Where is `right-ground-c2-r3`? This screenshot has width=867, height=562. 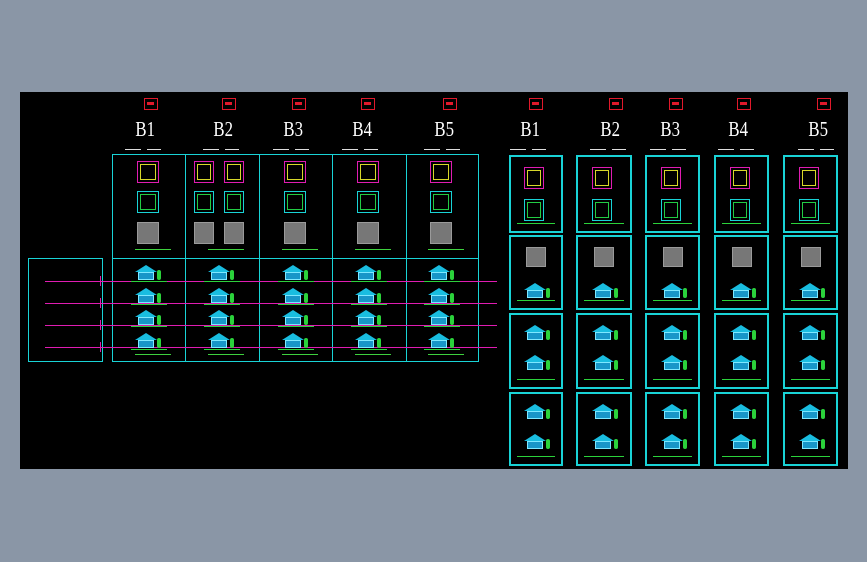
right-ground-c2-r3 is located at coordinates (604, 379).